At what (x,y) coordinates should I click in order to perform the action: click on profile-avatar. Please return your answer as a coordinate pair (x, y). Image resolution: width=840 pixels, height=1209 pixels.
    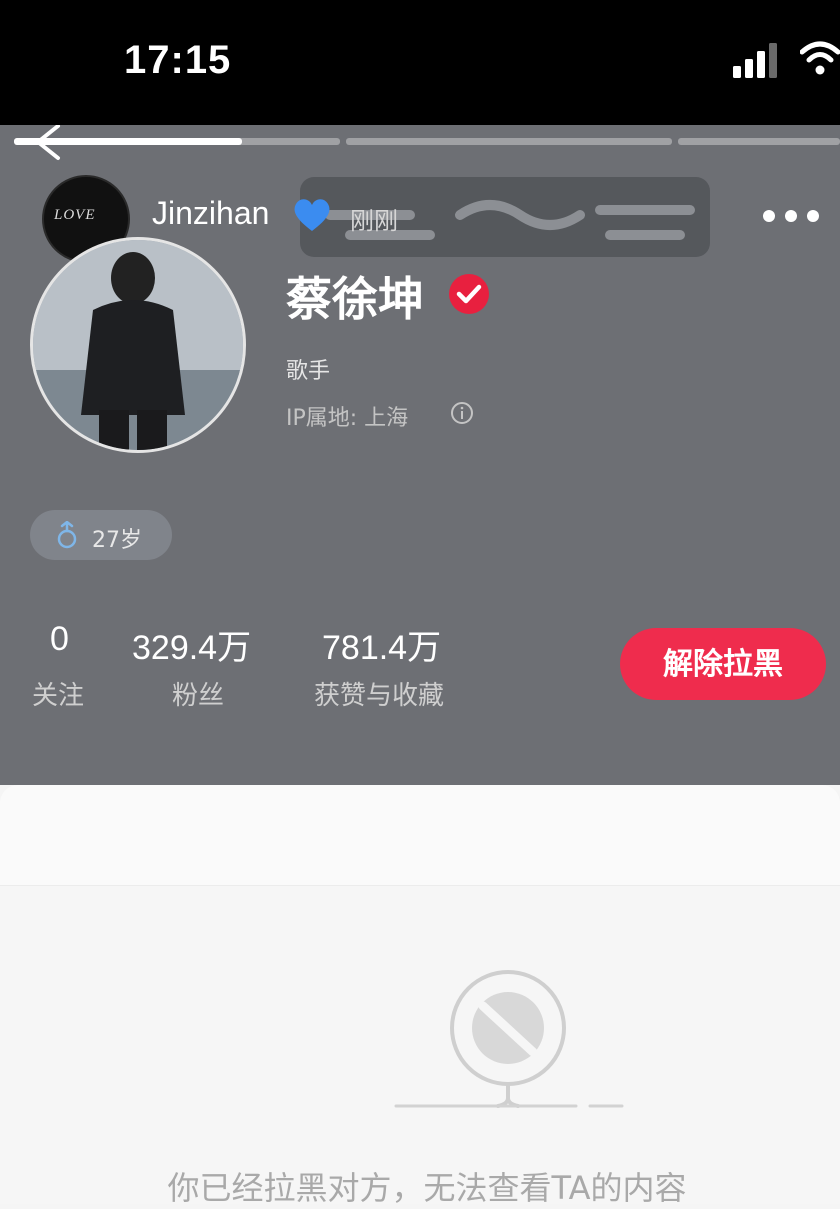
    Looking at the image, I should click on (138, 345).